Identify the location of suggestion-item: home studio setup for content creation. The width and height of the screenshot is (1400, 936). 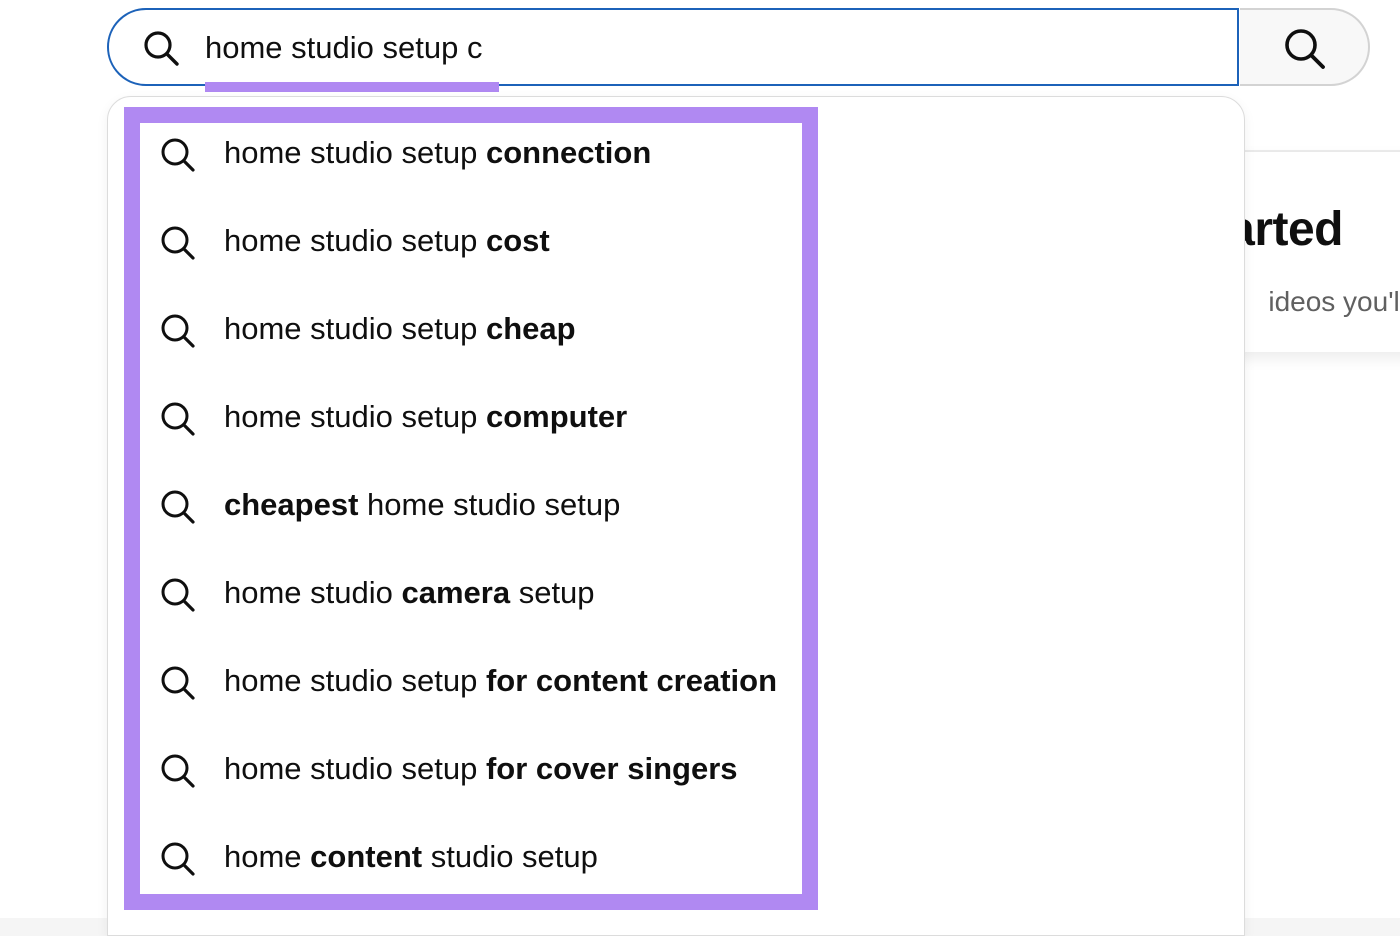
(470, 683).